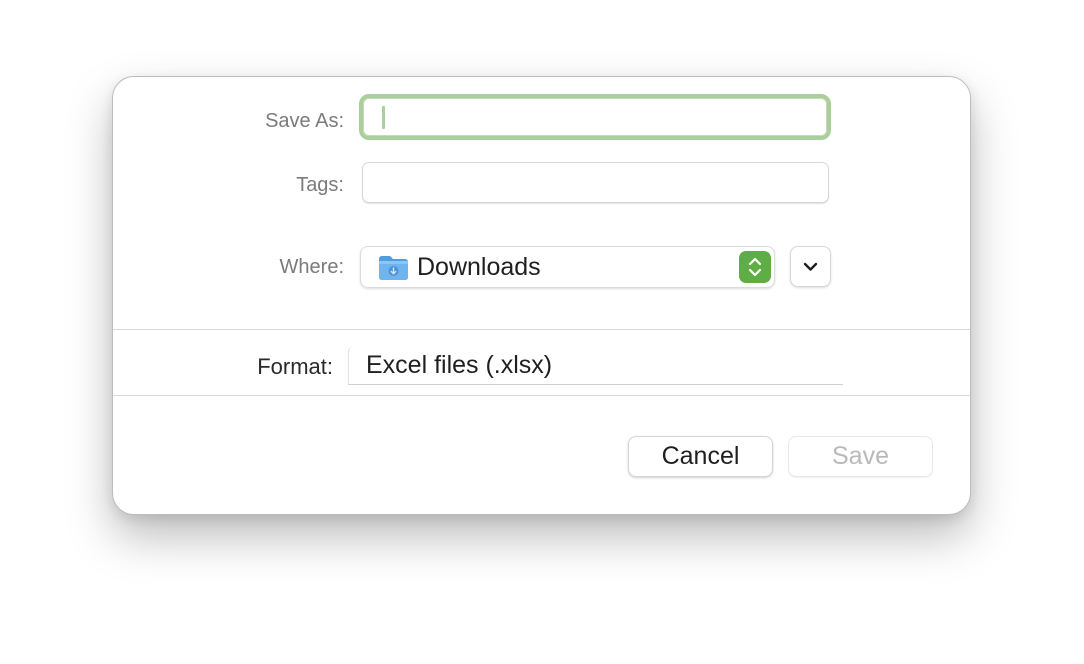 The width and height of the screenshot is (1084, 664). What do you see at coordinates (320, 185) in the screenshot?
I see `tags-label: Tags:` at bounding box center [320, 185].